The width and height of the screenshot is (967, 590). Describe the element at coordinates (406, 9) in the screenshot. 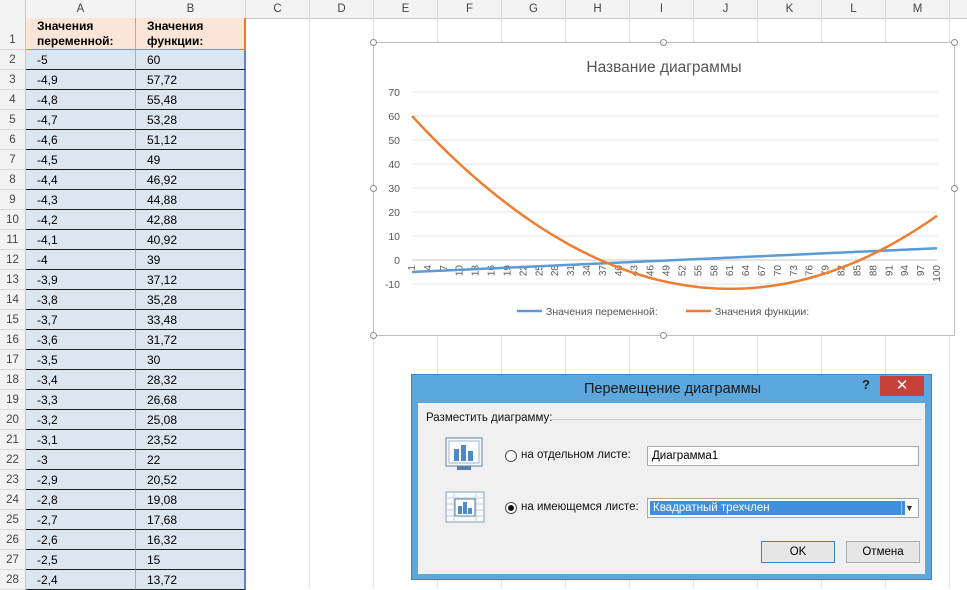

I see `column-header-e: E` at that location.